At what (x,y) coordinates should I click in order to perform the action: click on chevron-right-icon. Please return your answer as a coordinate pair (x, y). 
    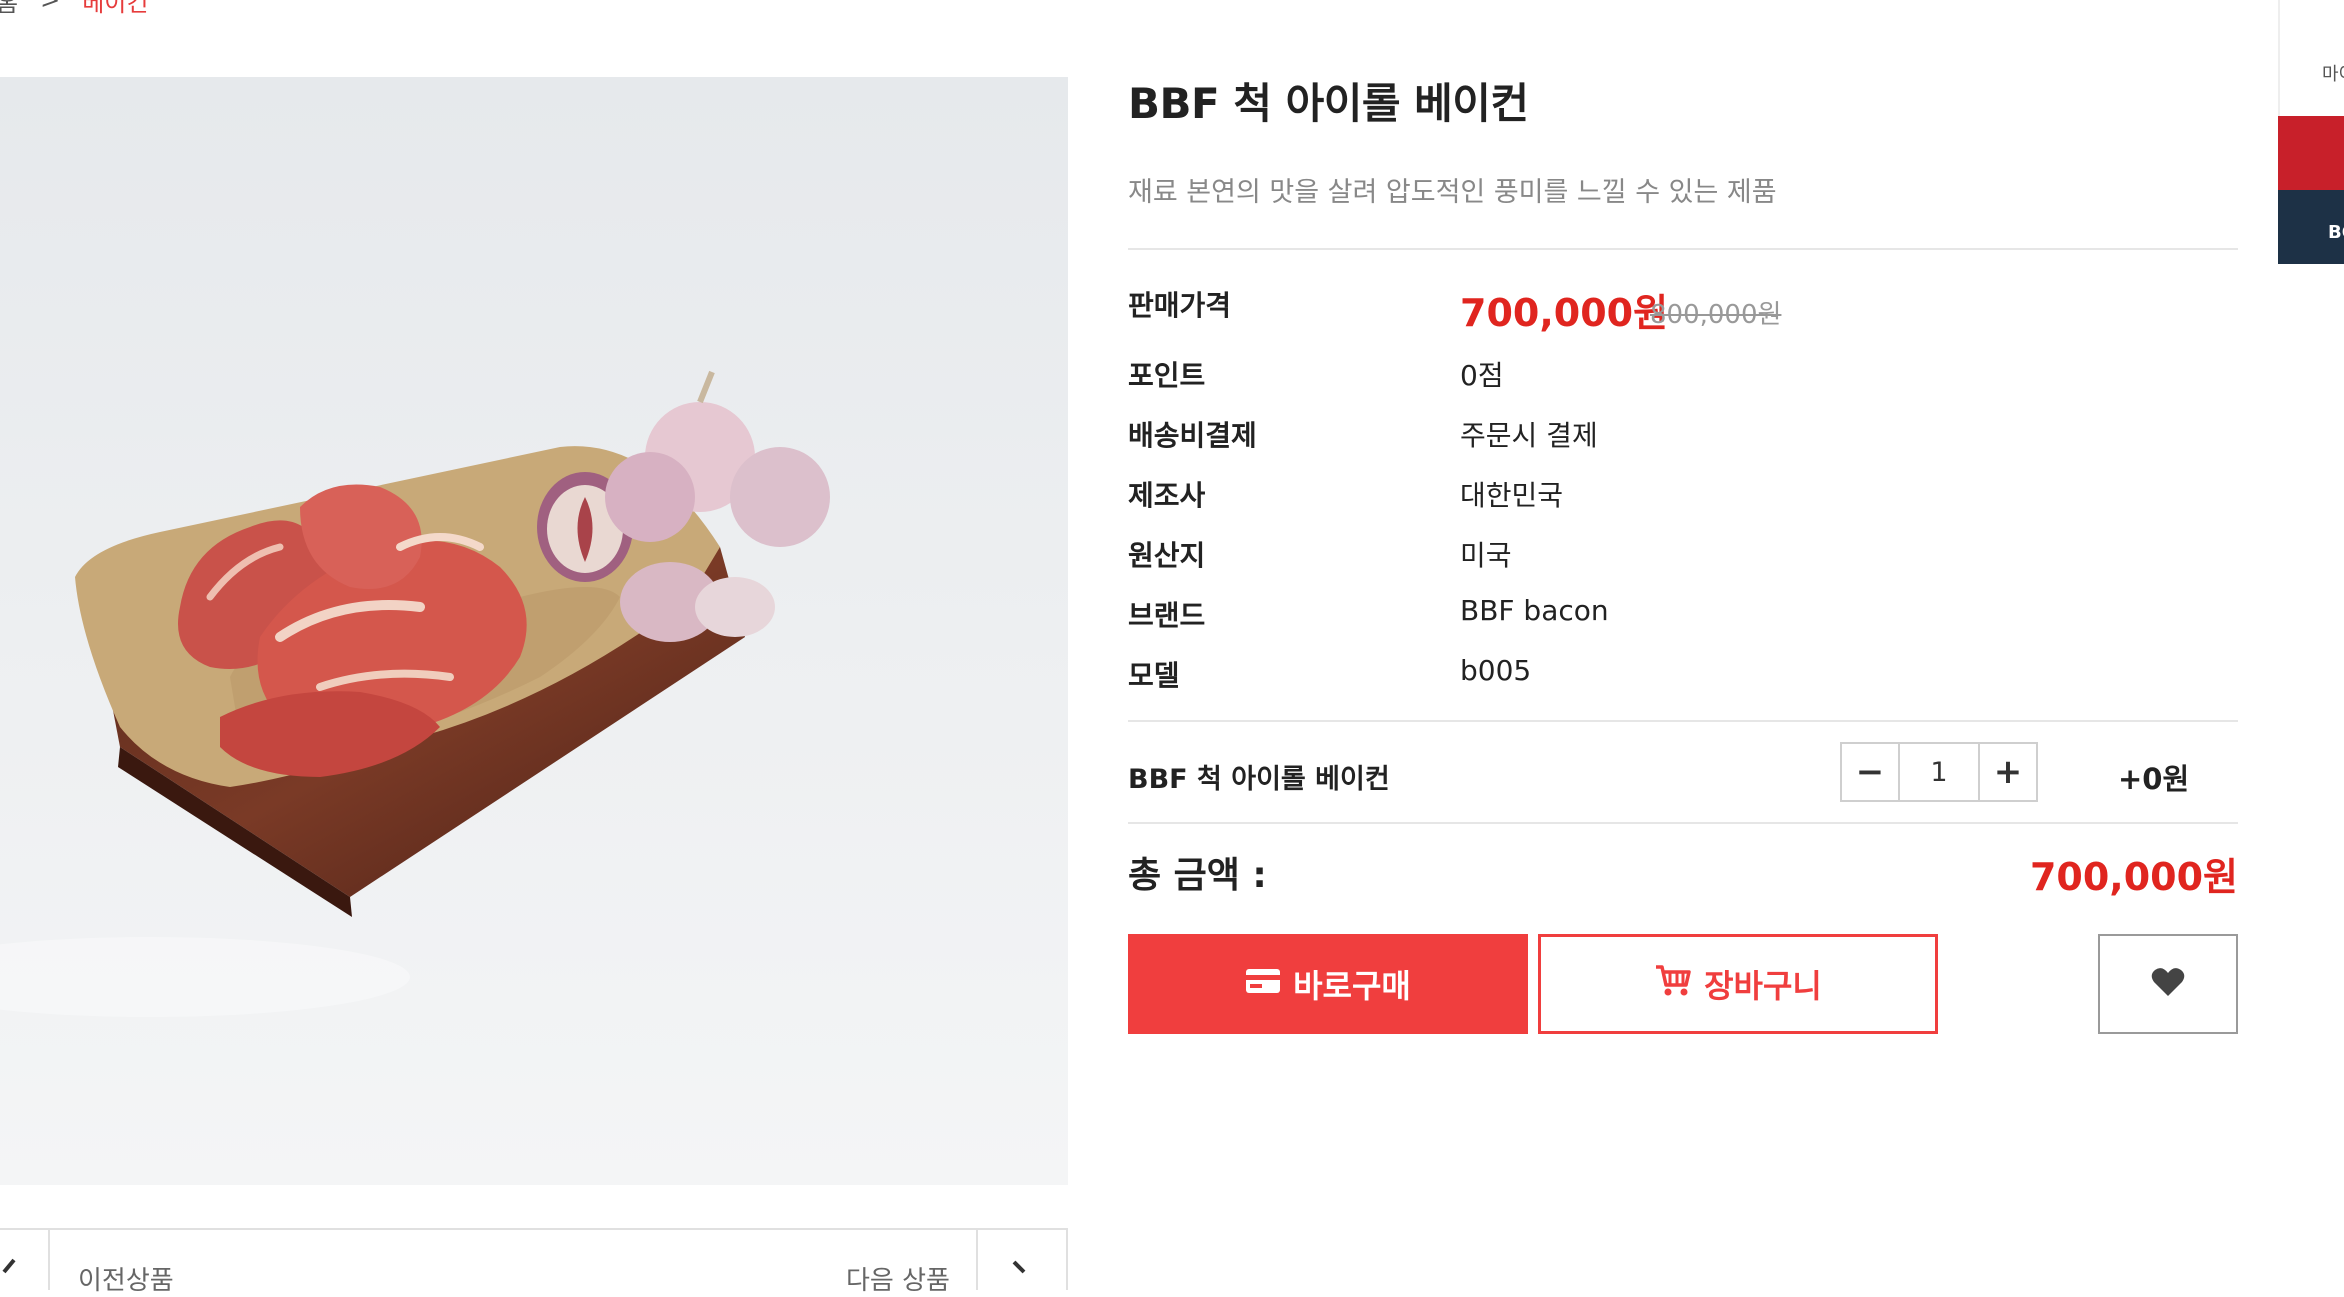
    Looking at the image, I should click on (1019, 1267).